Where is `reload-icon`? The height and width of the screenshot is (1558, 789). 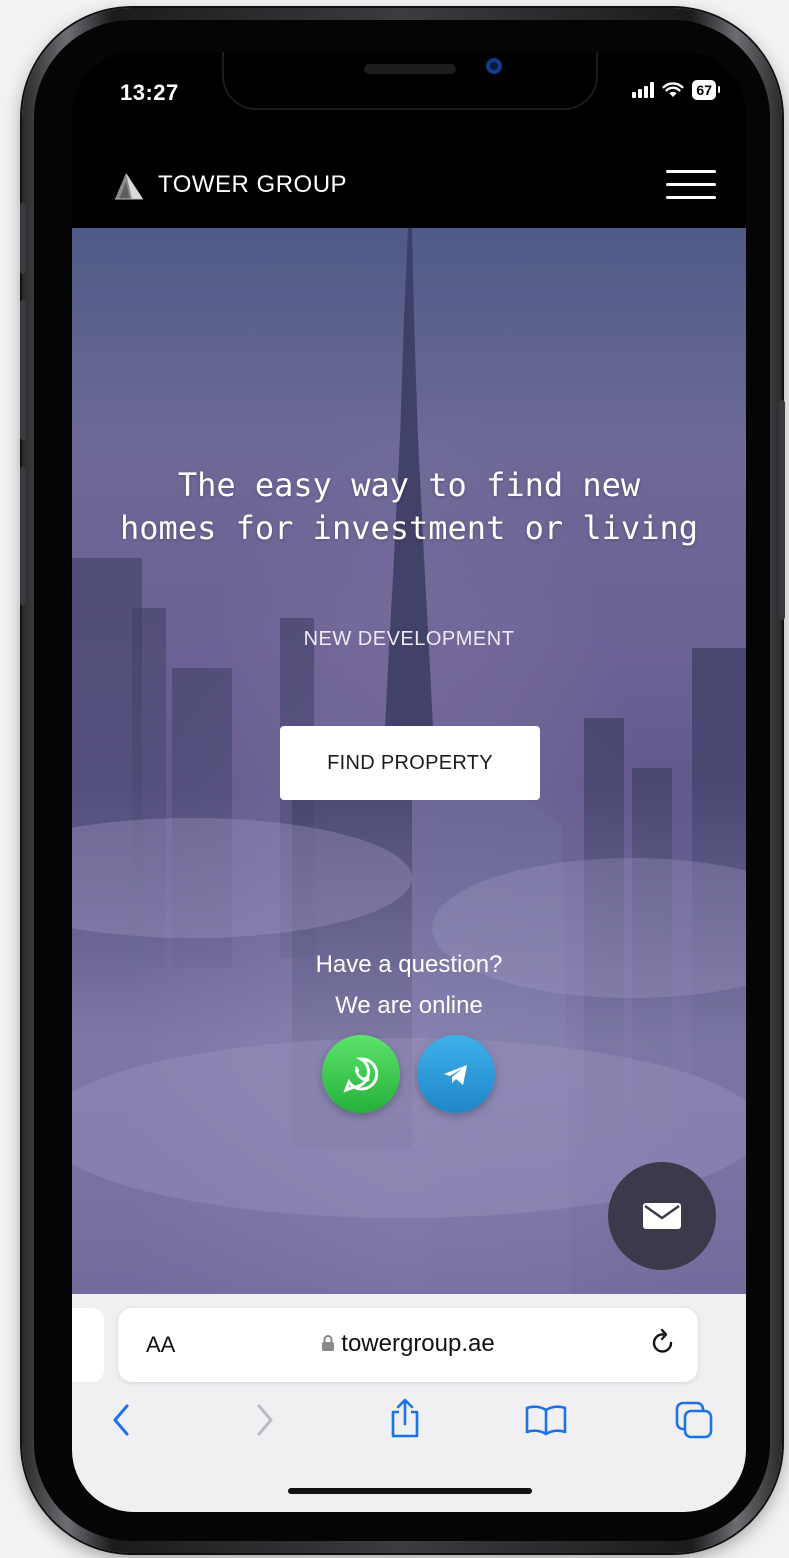
reload-icon is located at coordinates (663, 1344).